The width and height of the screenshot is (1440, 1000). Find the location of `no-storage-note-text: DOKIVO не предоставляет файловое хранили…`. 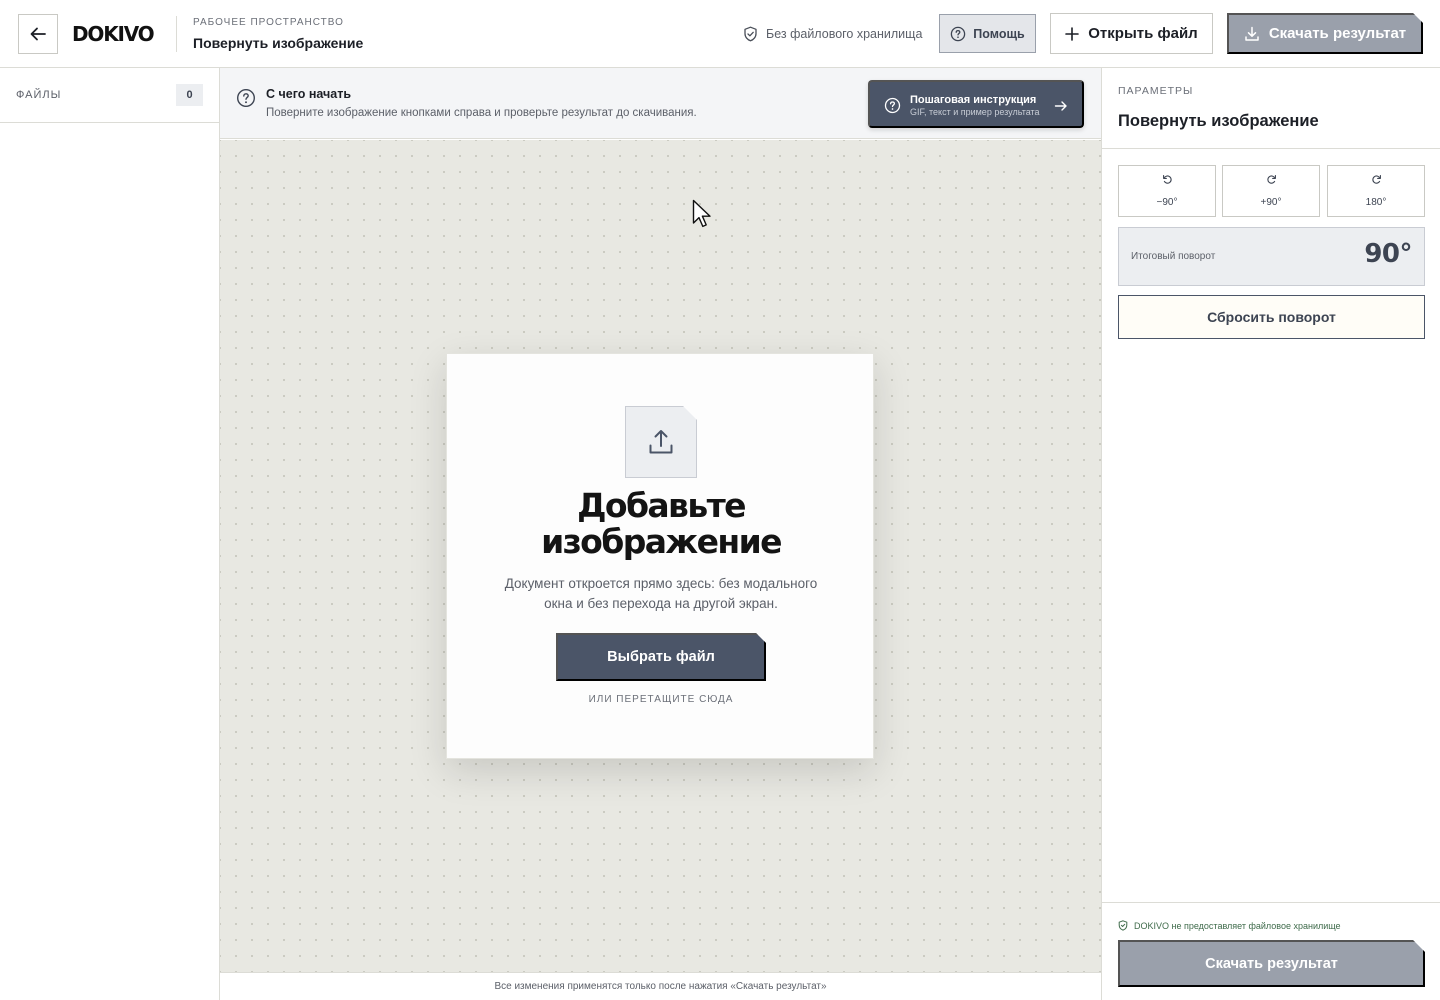

no-storage-note-text: DOKIVO не предоставляет файловое хранили… is located at coordinates (1237, 925).